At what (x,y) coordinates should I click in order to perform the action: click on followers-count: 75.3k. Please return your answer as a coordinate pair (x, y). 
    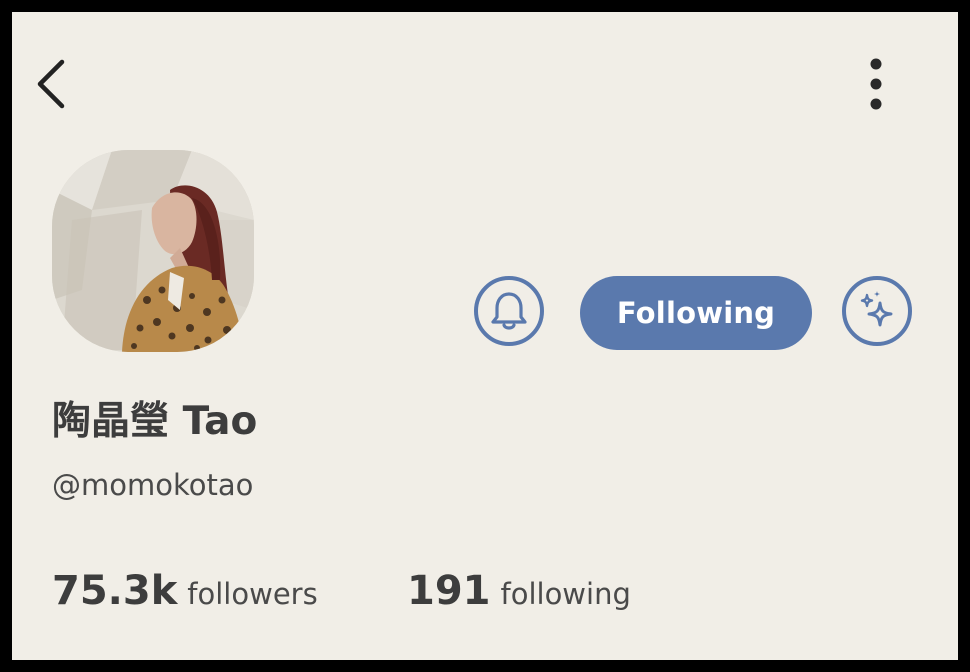
    Looking at the image, I should click on (115, 591).